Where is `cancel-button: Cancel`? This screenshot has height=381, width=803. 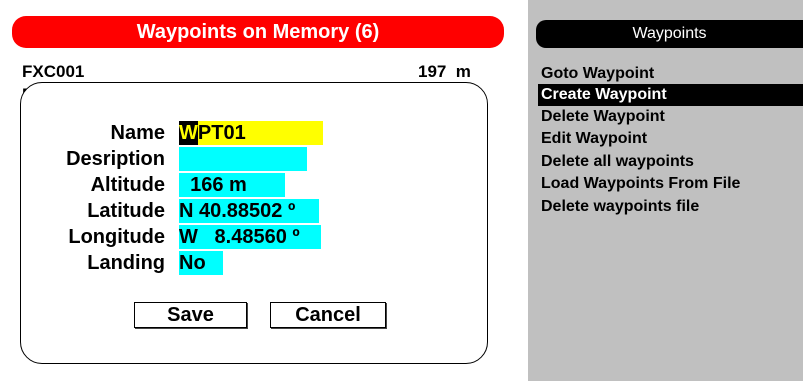
cancel-button: Cancel is located at coordinates (328, 315).